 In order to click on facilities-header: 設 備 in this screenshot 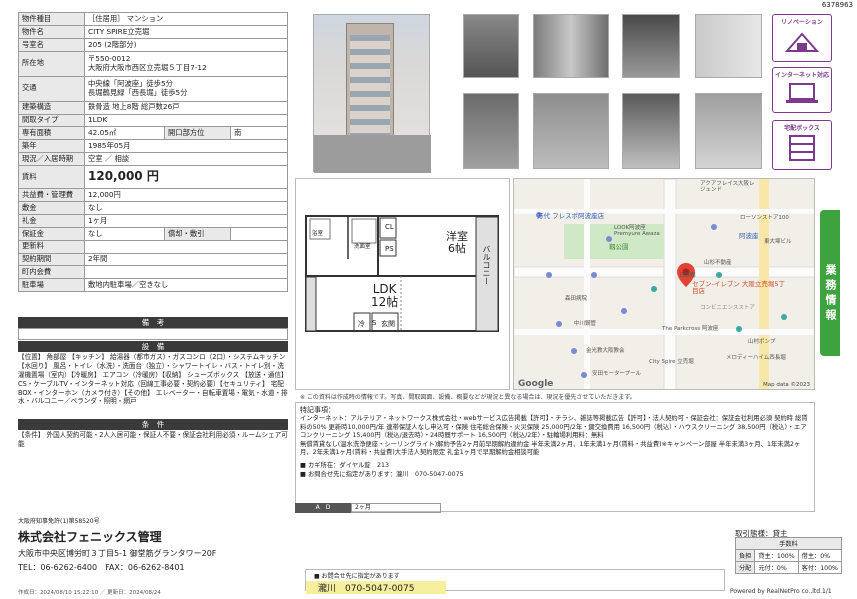, I will do `click(153, 346)`.